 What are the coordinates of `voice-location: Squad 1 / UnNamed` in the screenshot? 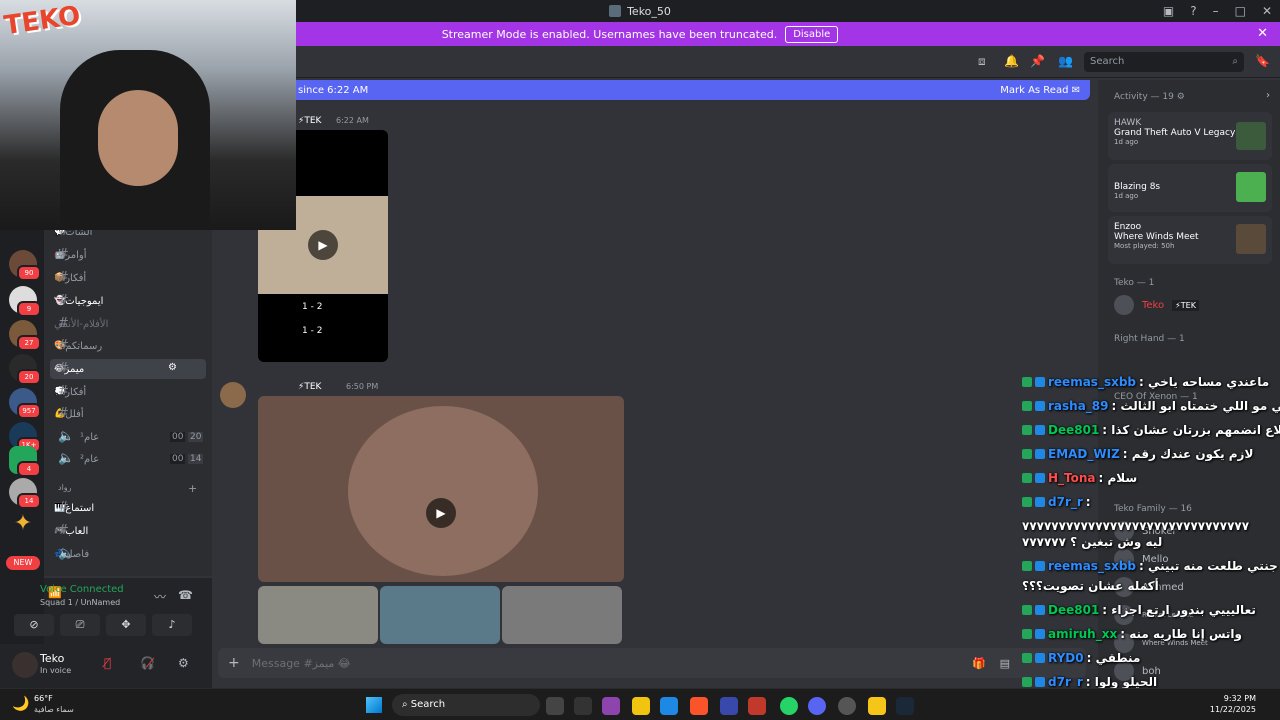 It's located at (80, 602).